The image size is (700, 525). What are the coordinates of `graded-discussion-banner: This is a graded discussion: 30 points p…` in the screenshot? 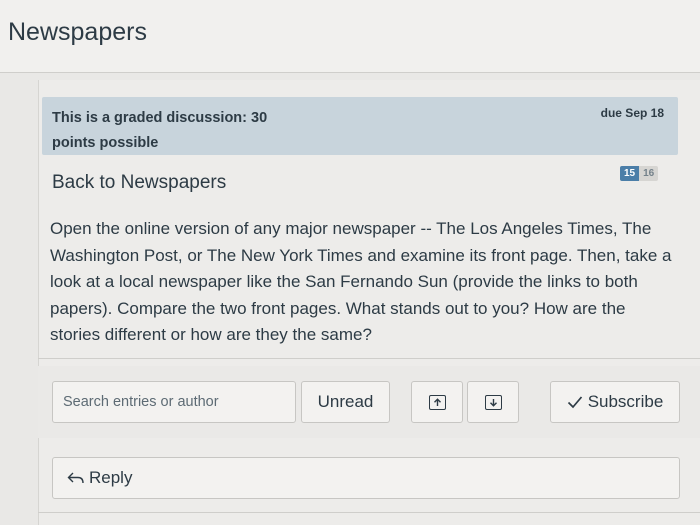 It's located at (360, 126).